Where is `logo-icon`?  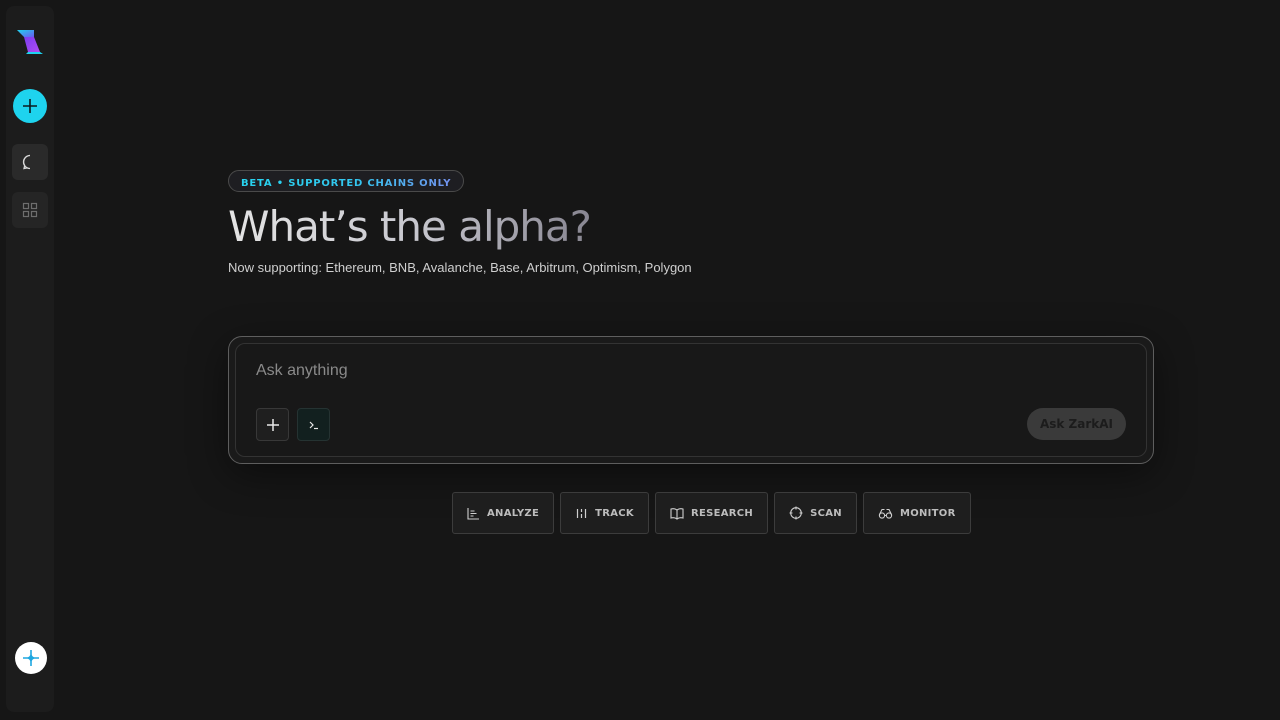 logo-icon is located at coordinates (30, 41).